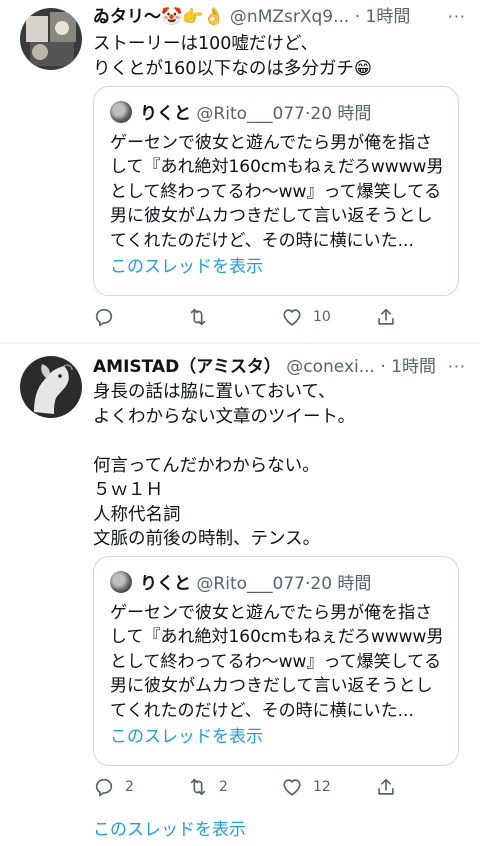  What do you see at coordinates (306, 787) in the screenshot?
I see `like-button: 12` at bounding box center [306, 787].